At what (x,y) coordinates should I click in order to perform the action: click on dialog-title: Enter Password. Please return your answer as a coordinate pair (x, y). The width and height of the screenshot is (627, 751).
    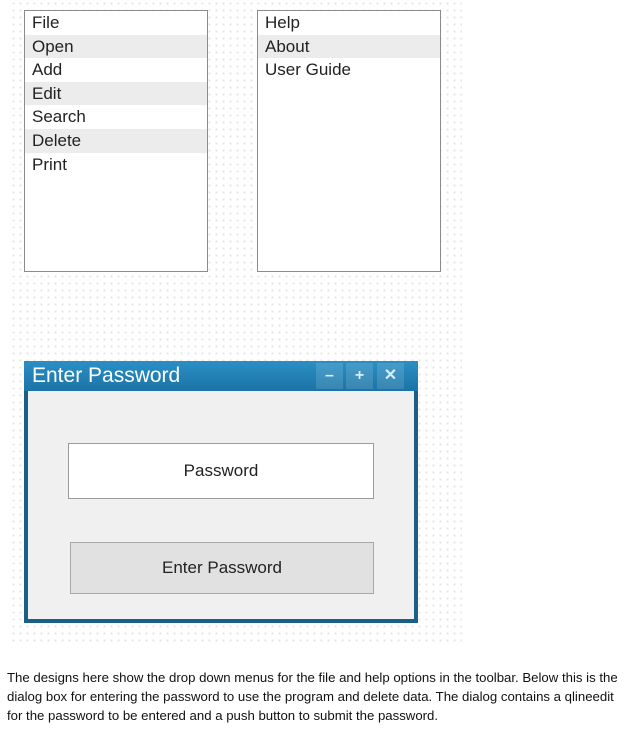
    Looking at the image, I should click on (106, 375).